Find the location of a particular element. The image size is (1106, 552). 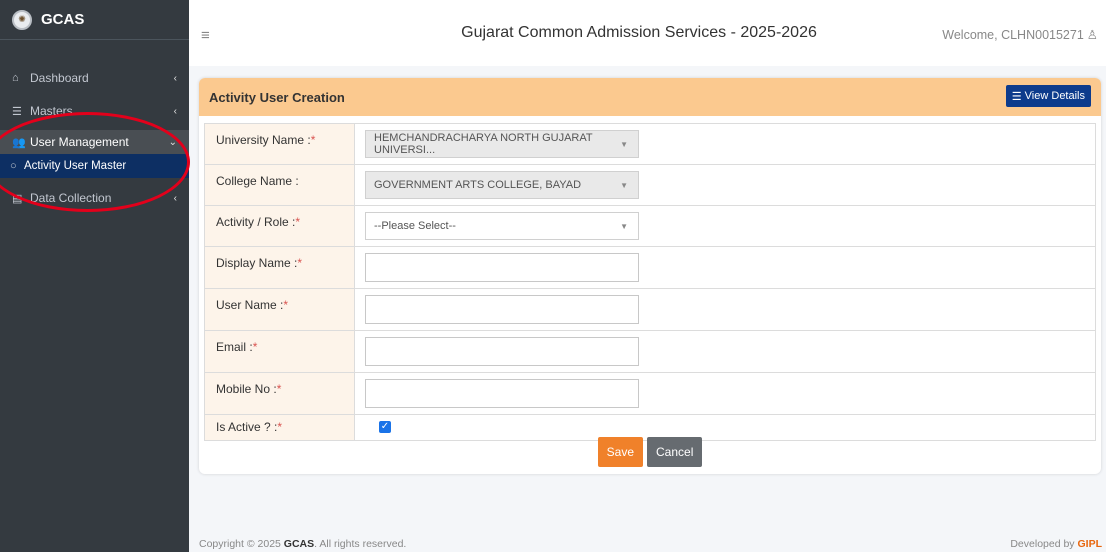

view-details-button: ☰ View Details is located at coordinates (1048, 96).